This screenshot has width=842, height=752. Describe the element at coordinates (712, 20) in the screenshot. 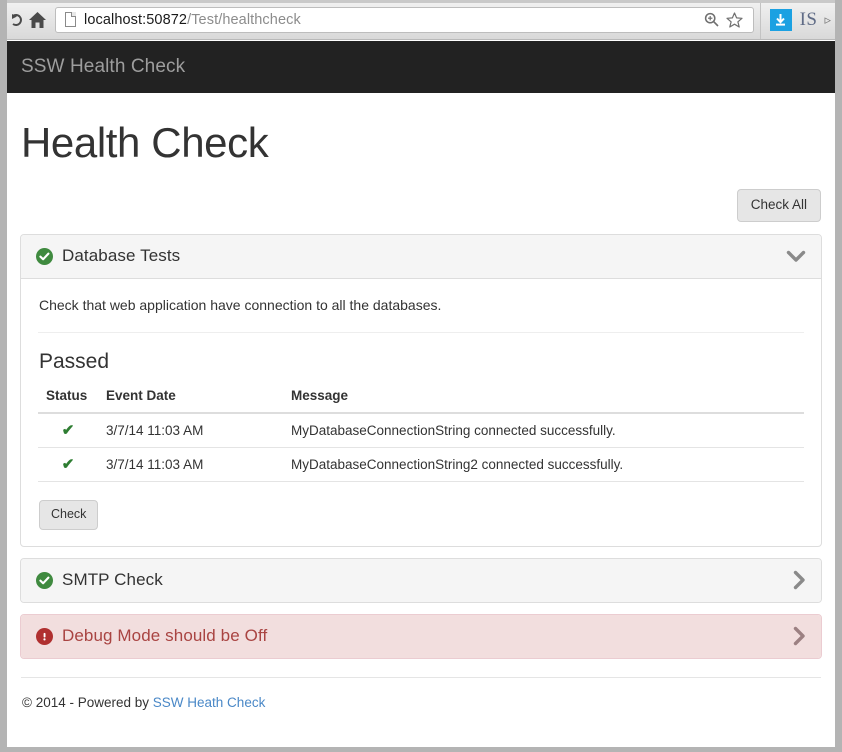

I see `zoom-icon` at that location.